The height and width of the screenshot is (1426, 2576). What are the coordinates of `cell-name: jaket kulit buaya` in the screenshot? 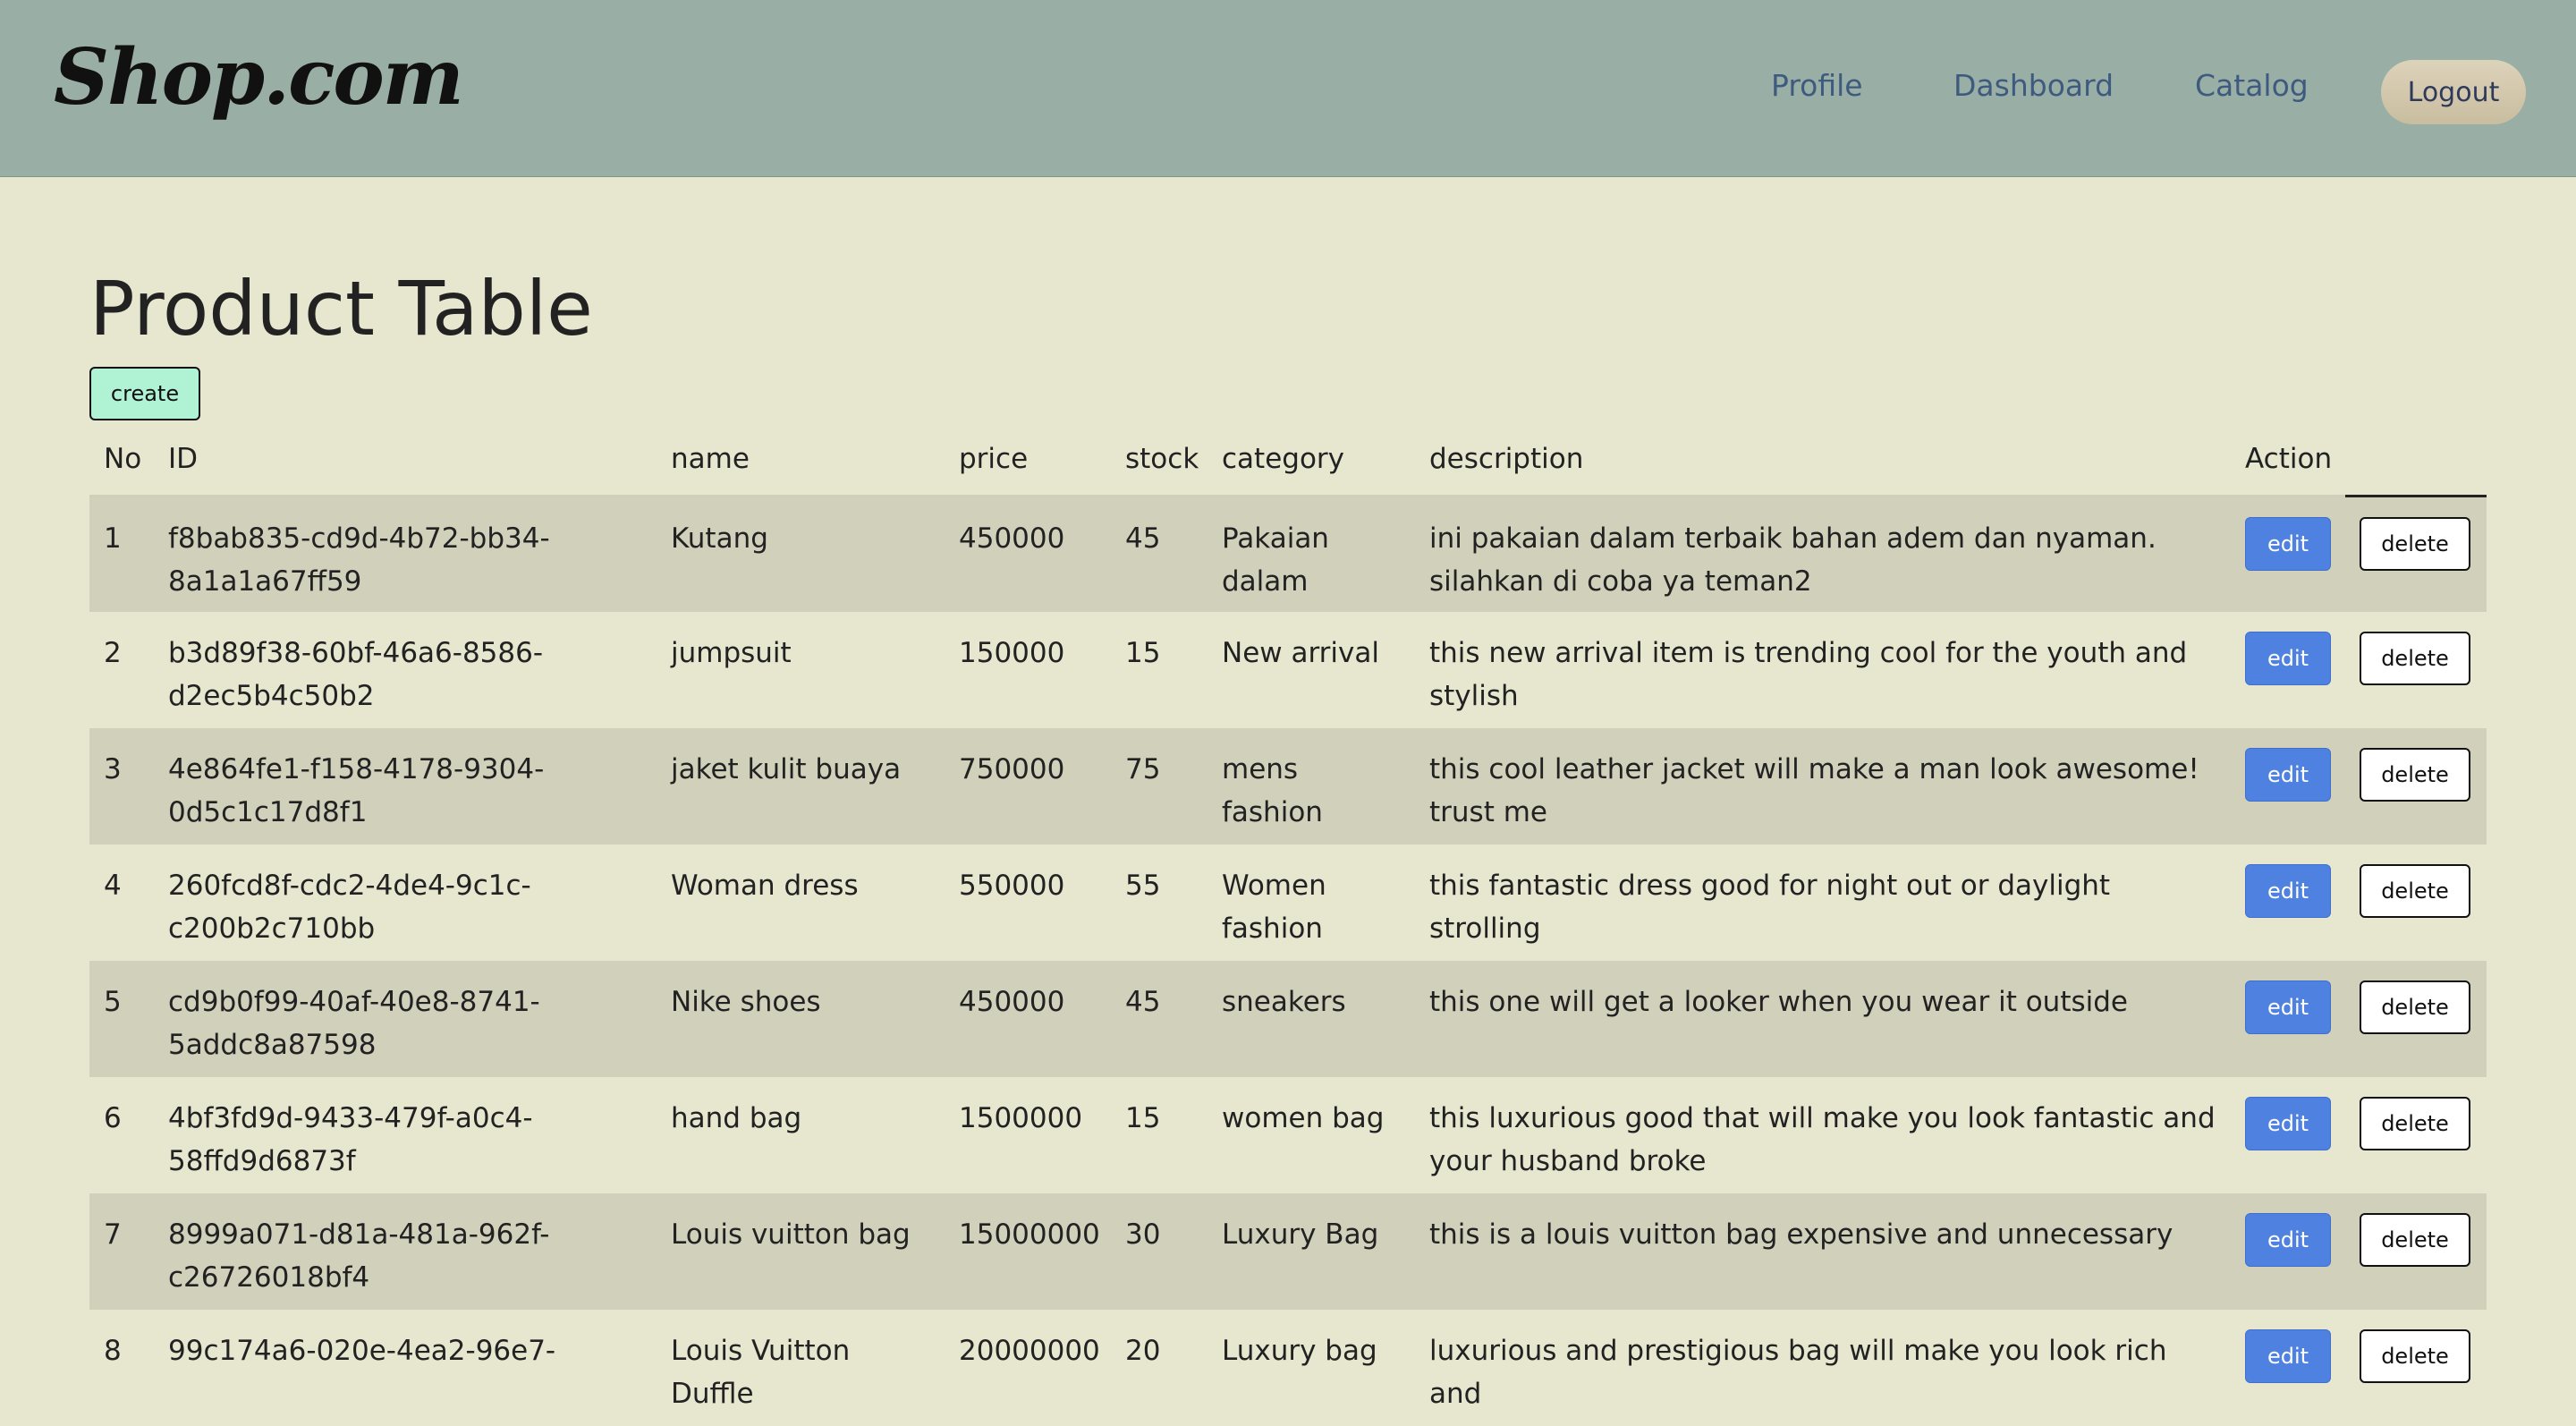 It's located at (801, 787).